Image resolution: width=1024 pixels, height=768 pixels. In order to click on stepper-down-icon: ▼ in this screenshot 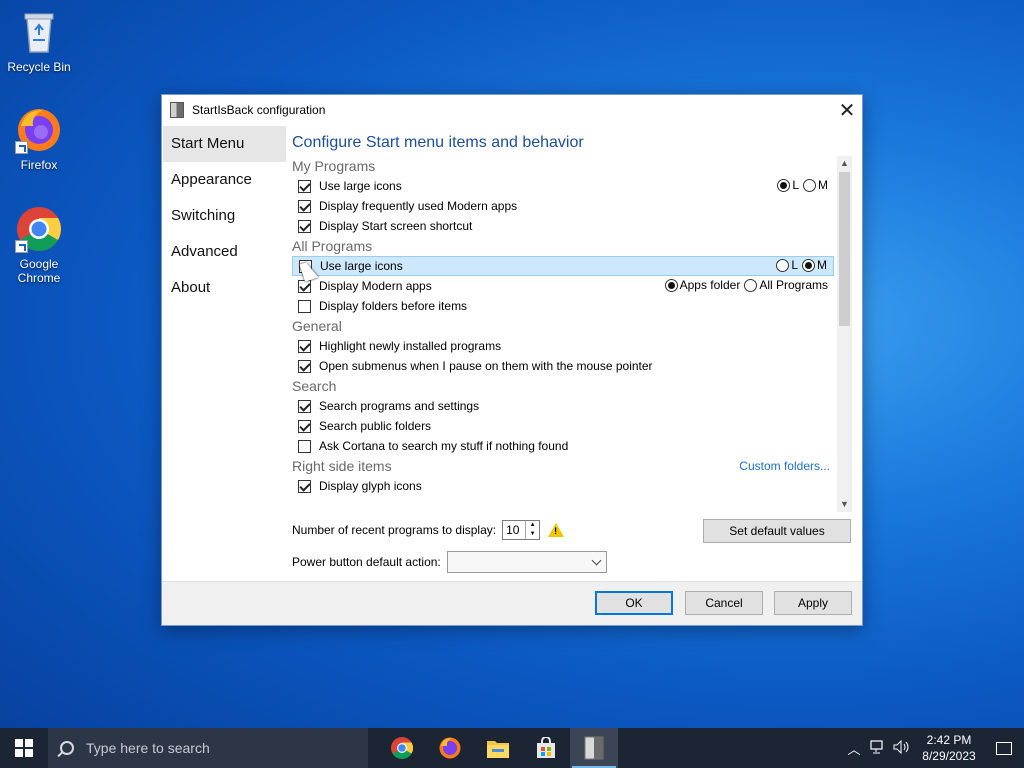, I will do `click(532, 534)`.